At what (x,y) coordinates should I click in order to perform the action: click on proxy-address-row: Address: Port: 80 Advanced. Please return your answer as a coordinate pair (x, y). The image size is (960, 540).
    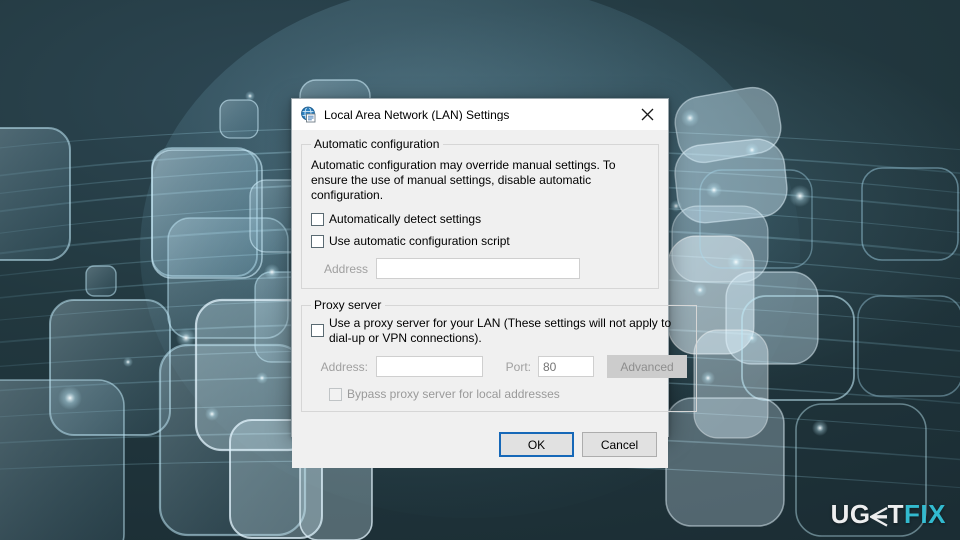
    Looking at the image, I should click on (499, 366).